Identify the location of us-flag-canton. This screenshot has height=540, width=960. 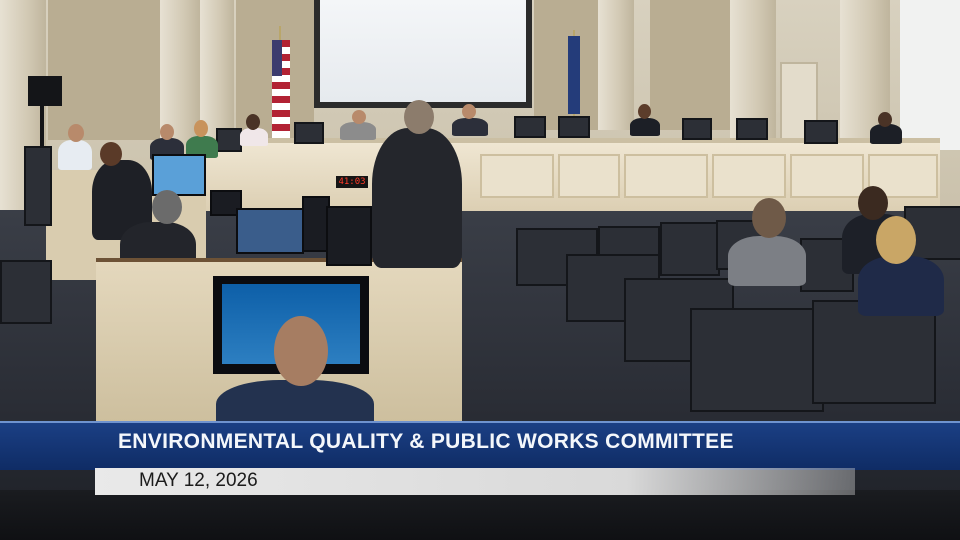
(277, 58).